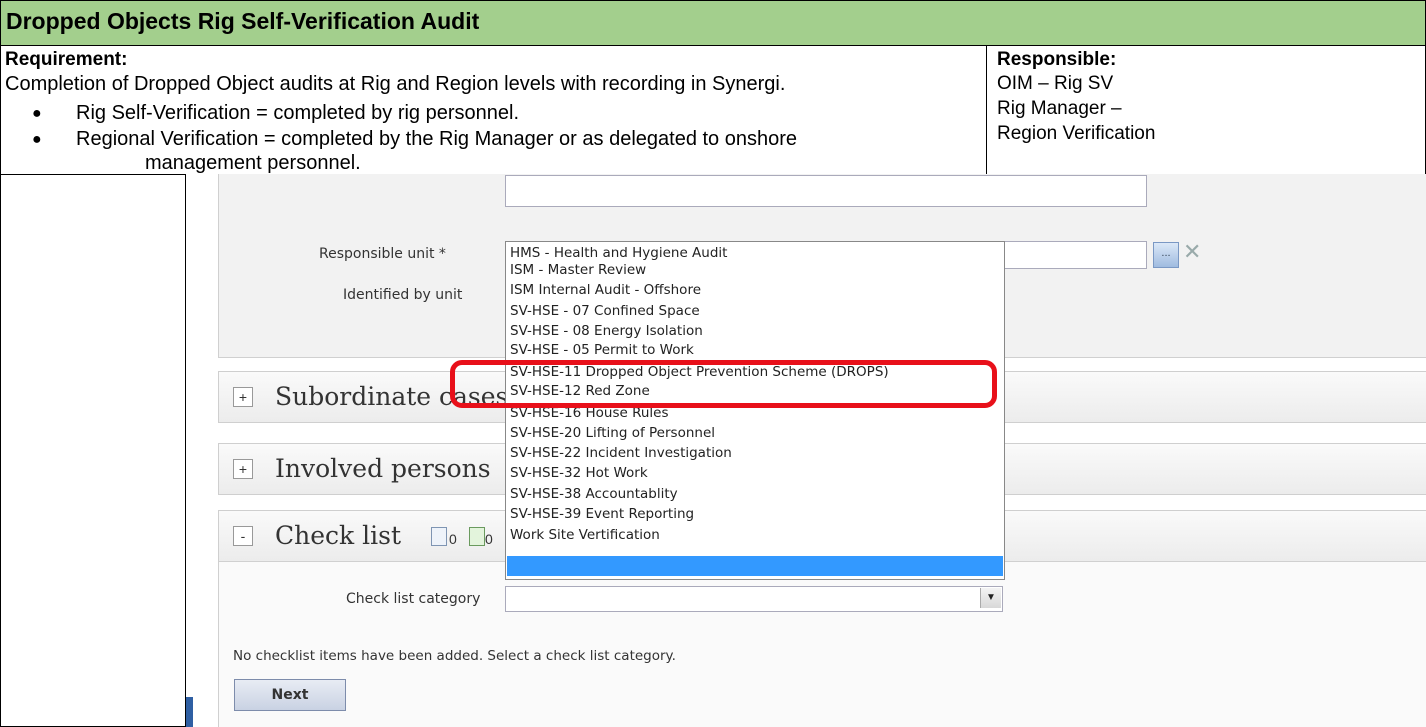 Image resolution: width=1426 pixels, height=727 pixels. Describe the element at coordinates (594, 494) in the screenshot. I see `dropdown-option: SV-HSE-38 Accountablity` at that location.